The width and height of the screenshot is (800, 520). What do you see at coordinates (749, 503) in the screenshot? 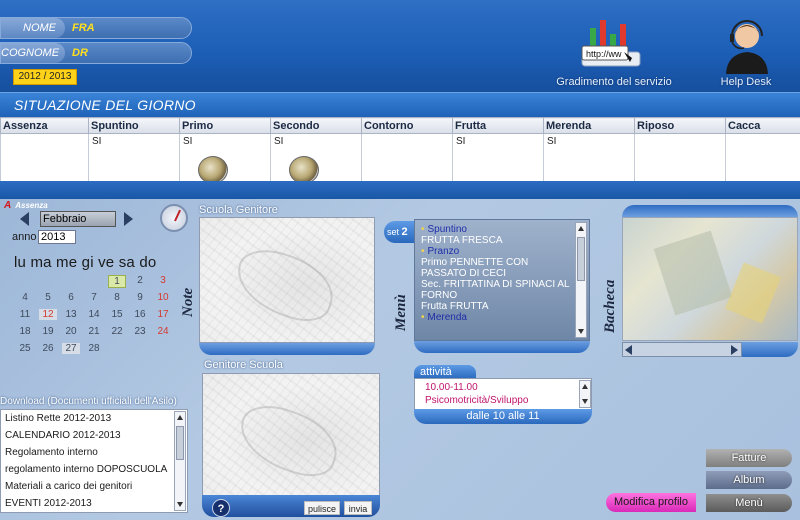
I see `menu-button: Menù` at bounding box center [749, 503].